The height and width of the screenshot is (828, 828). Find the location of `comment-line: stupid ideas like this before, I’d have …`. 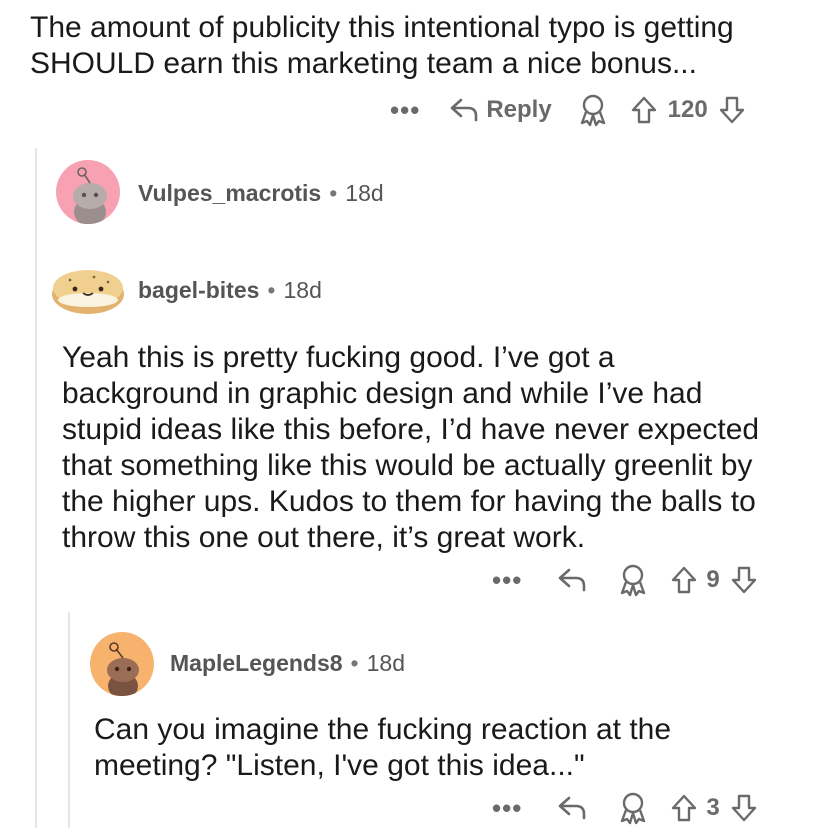

comment-line: stupid ideas like this before, I’d have … is located at coordinates (411, 429).